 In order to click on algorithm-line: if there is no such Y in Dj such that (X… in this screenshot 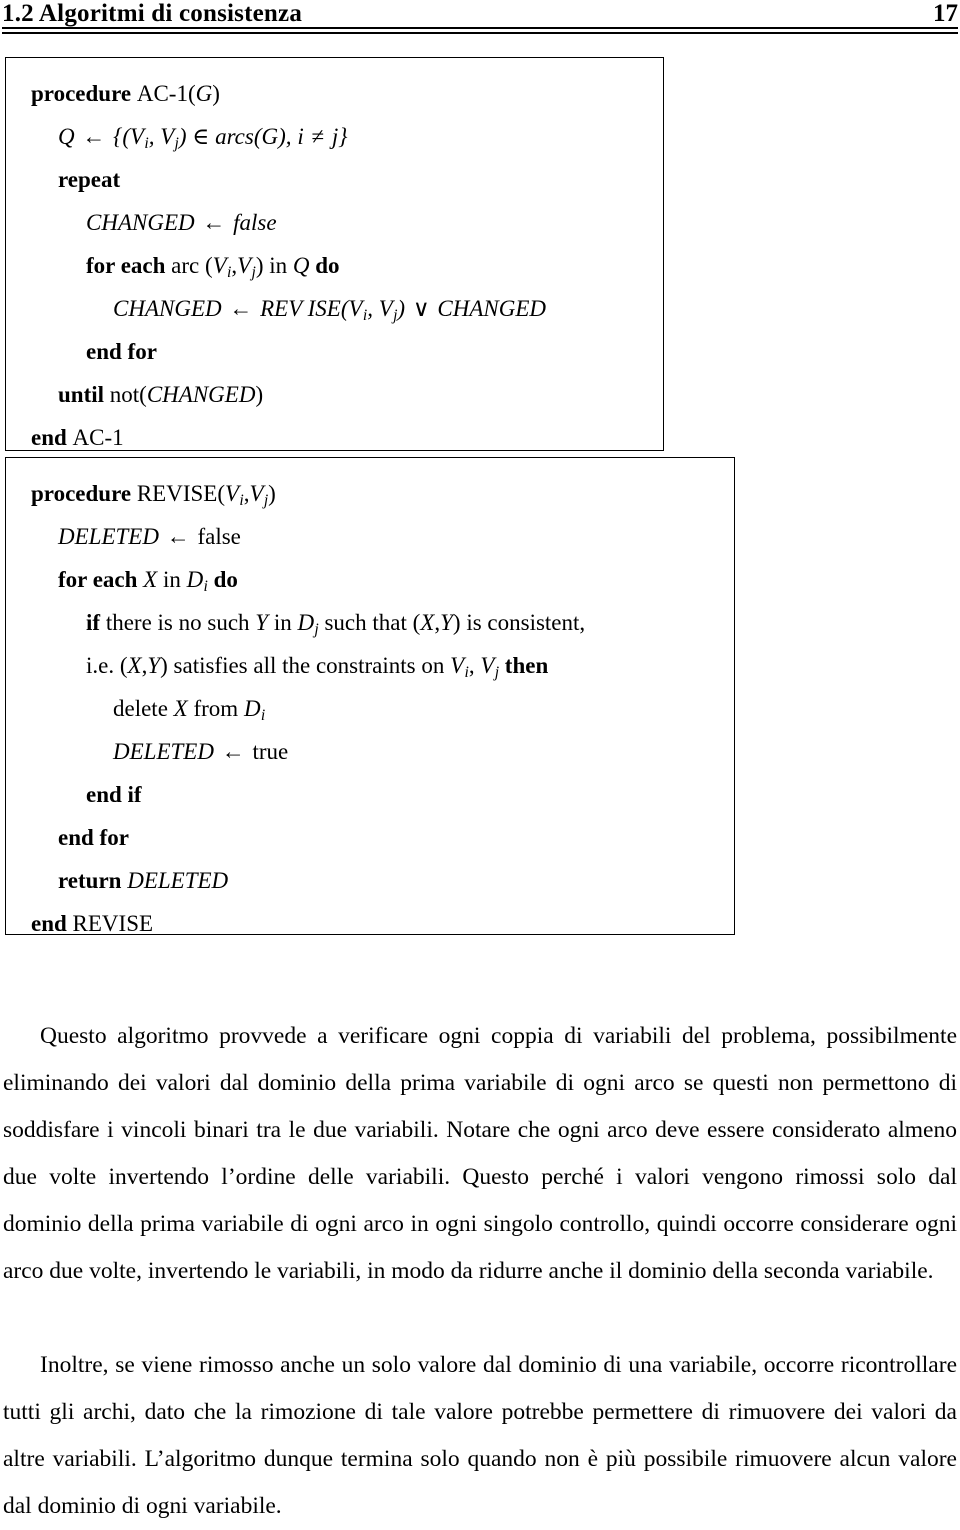, I will do `click(370, 622)`.